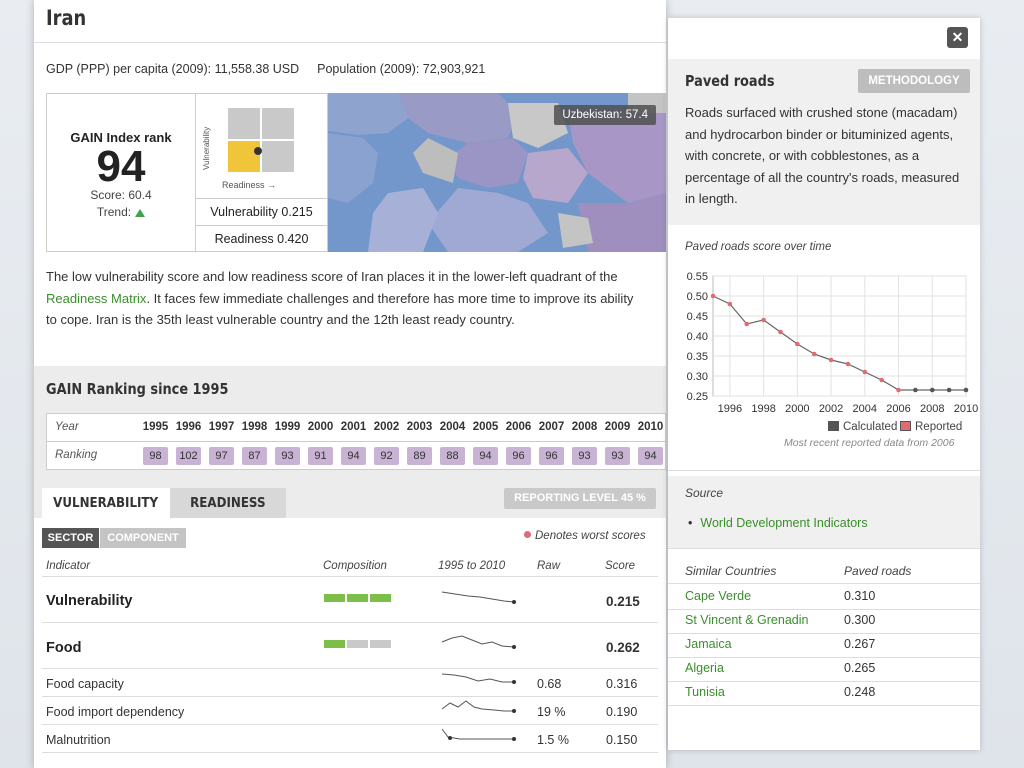 This screenshot has height=768, width=1024. I want to click on chart-title: Paved roads score over time, so click(758, 247).